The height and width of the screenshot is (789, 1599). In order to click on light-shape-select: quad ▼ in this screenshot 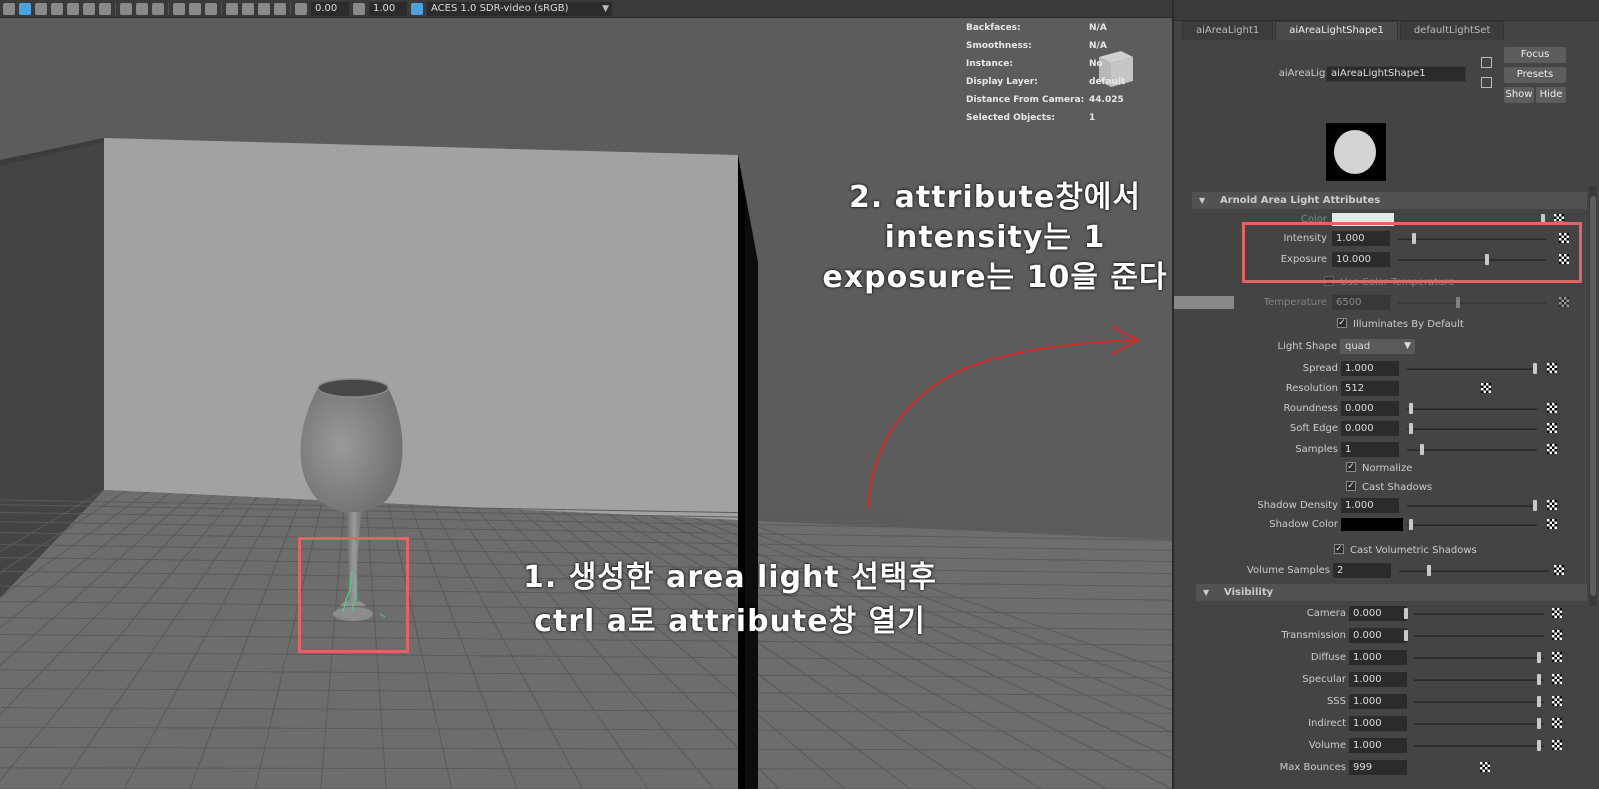, I will do `click(1377, 346)`.